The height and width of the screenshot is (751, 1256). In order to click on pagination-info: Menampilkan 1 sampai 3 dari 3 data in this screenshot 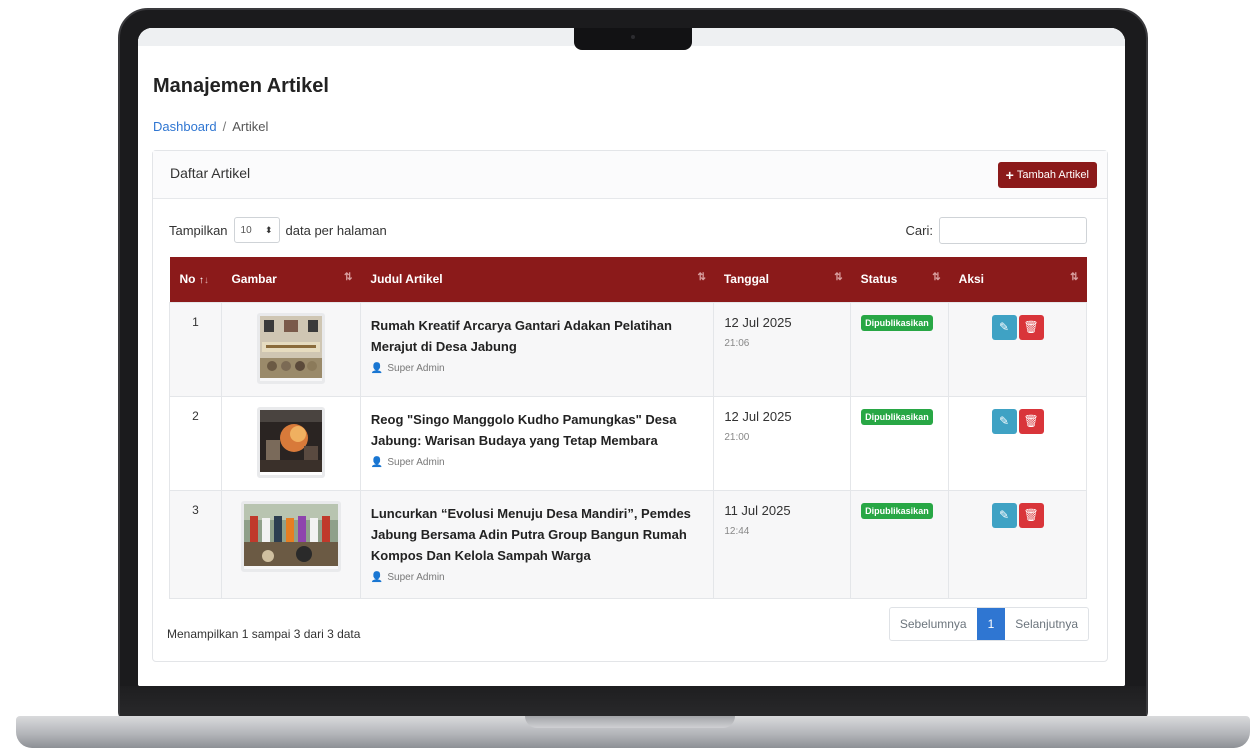, I will do `click(264, 634)`.